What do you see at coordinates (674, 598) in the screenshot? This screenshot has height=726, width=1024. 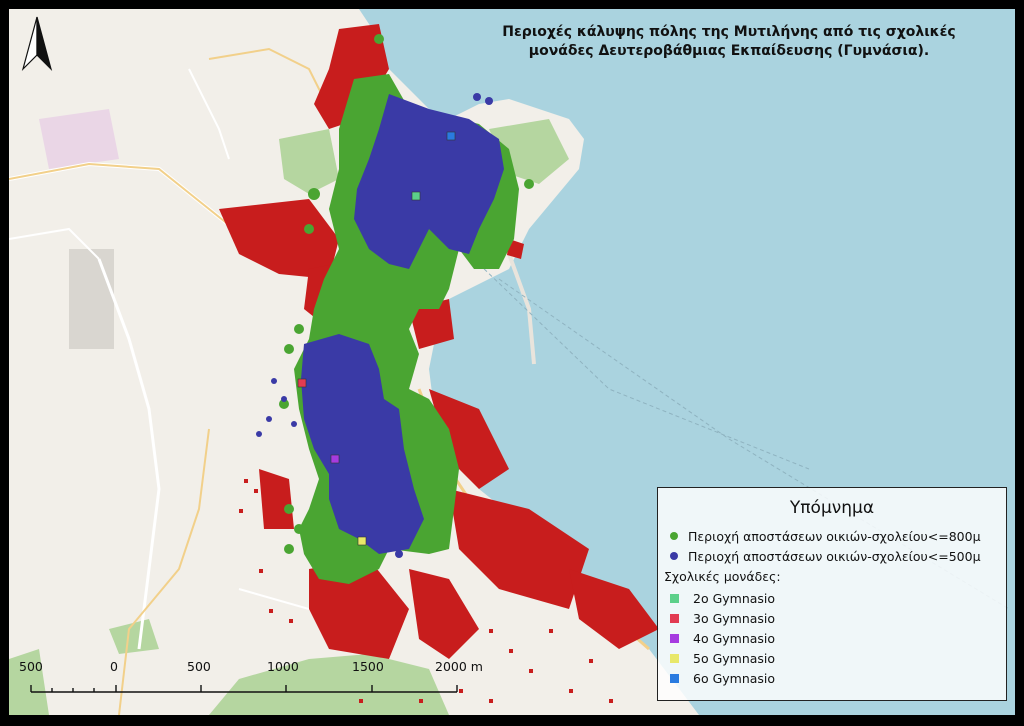 I see `green-square-icon` at bounding box center [674, 598].